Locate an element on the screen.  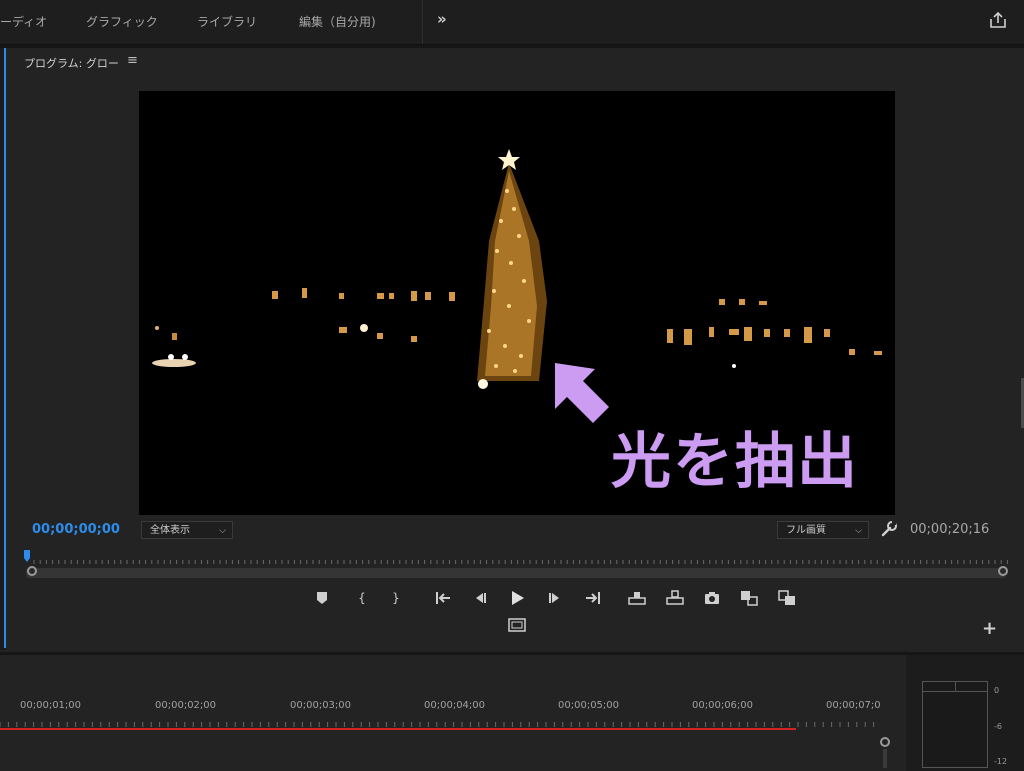
timeline-ruler-label: 00;00;04;00 is located at coordinates (455, 705).